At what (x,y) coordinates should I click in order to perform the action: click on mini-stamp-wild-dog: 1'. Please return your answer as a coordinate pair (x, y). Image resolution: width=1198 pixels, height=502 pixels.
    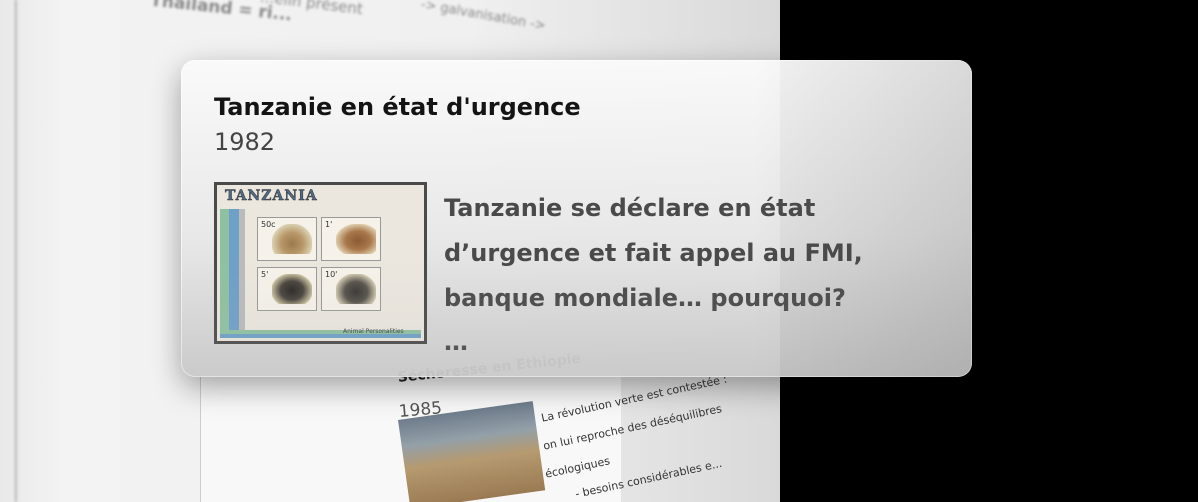
    Looking at the image, I should click on (351, 239).